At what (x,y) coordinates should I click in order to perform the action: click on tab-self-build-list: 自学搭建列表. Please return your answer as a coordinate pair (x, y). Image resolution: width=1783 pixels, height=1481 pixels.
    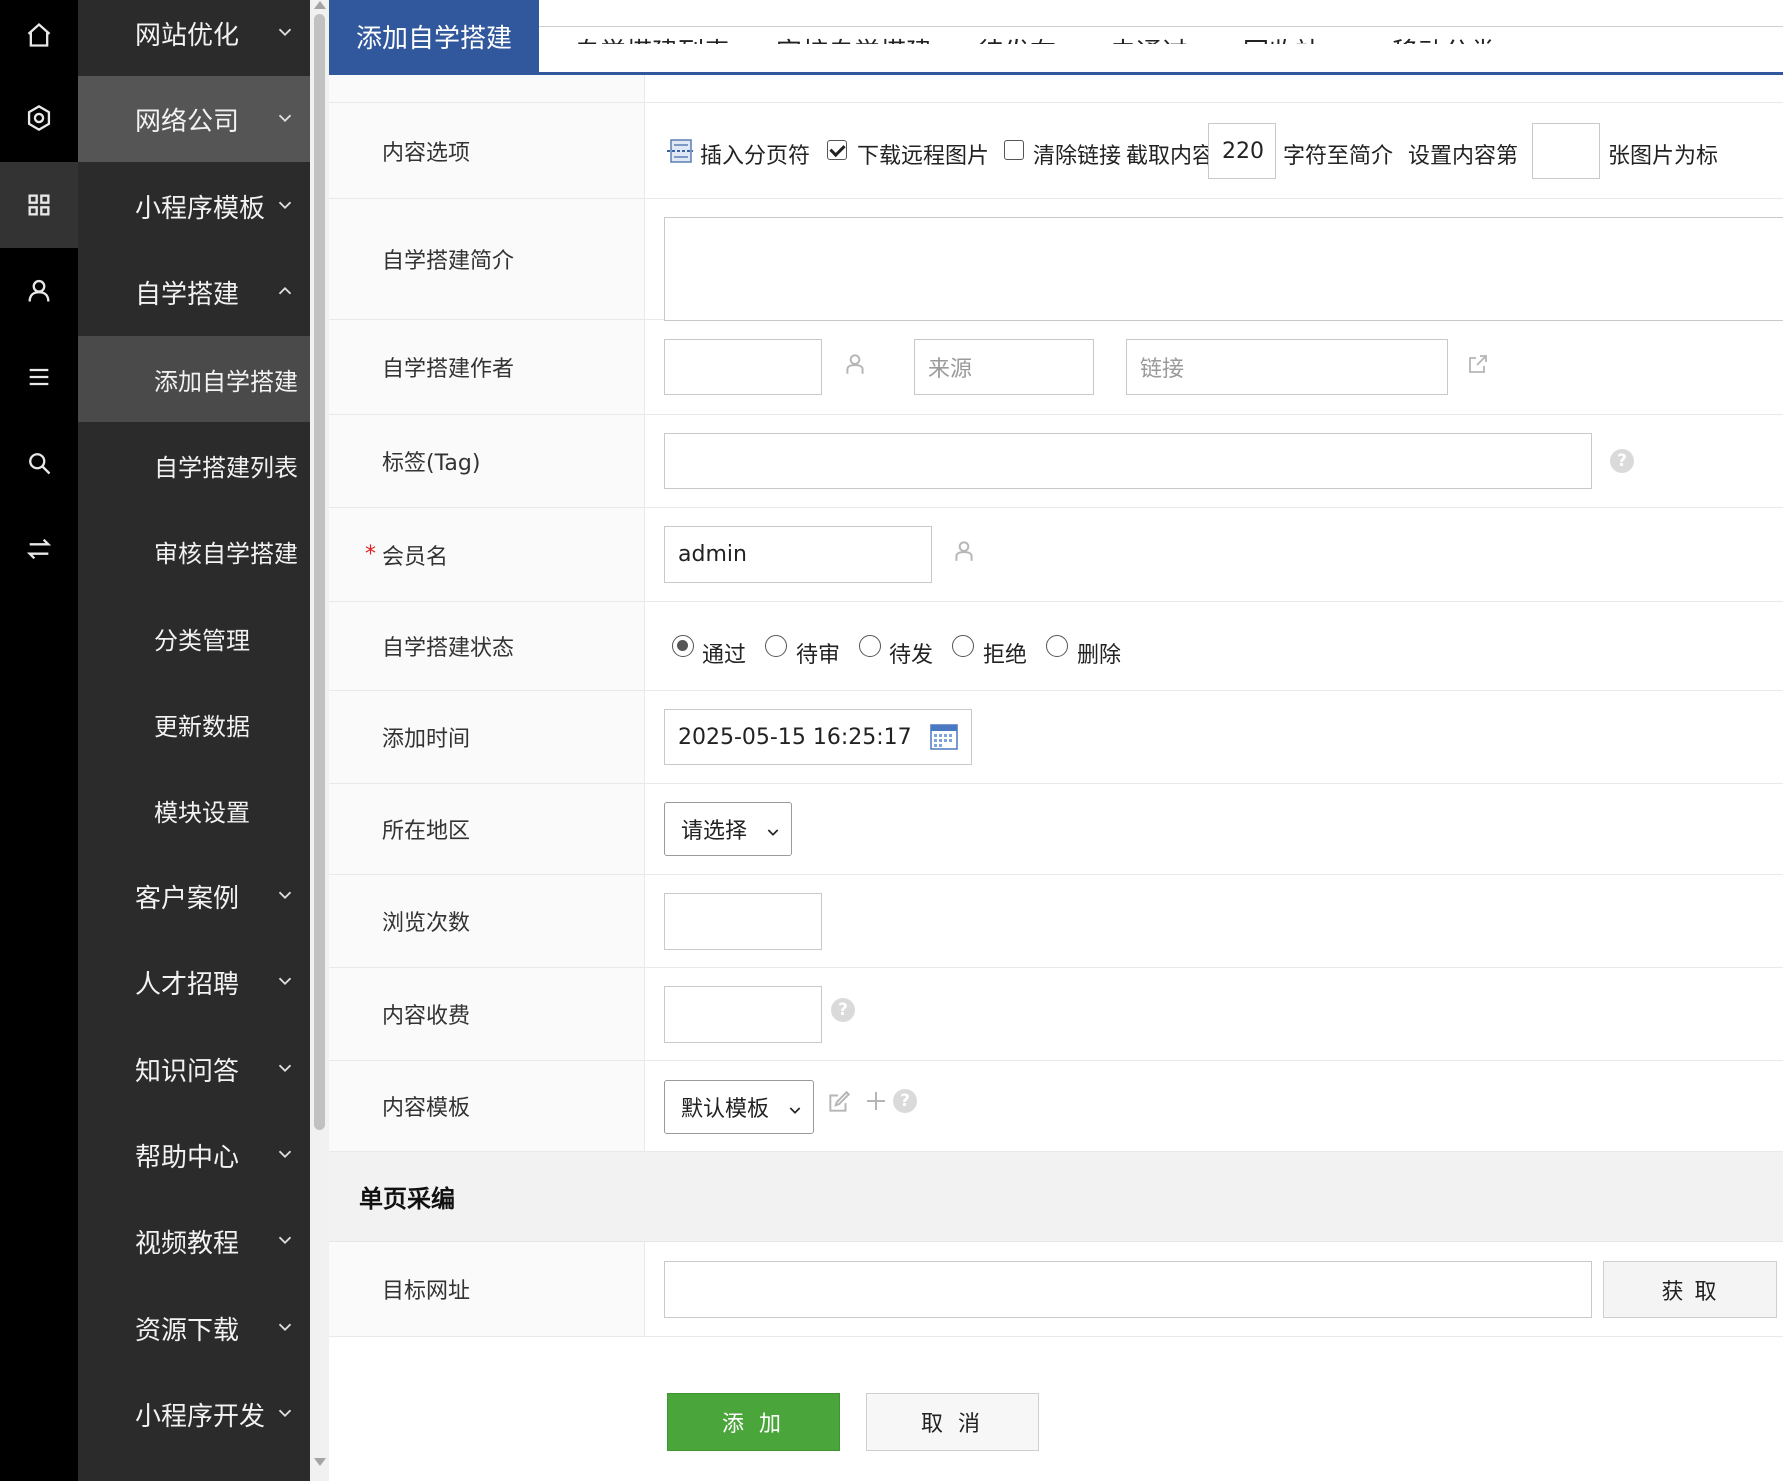
    Looking at the image, I should click on (652, 30).